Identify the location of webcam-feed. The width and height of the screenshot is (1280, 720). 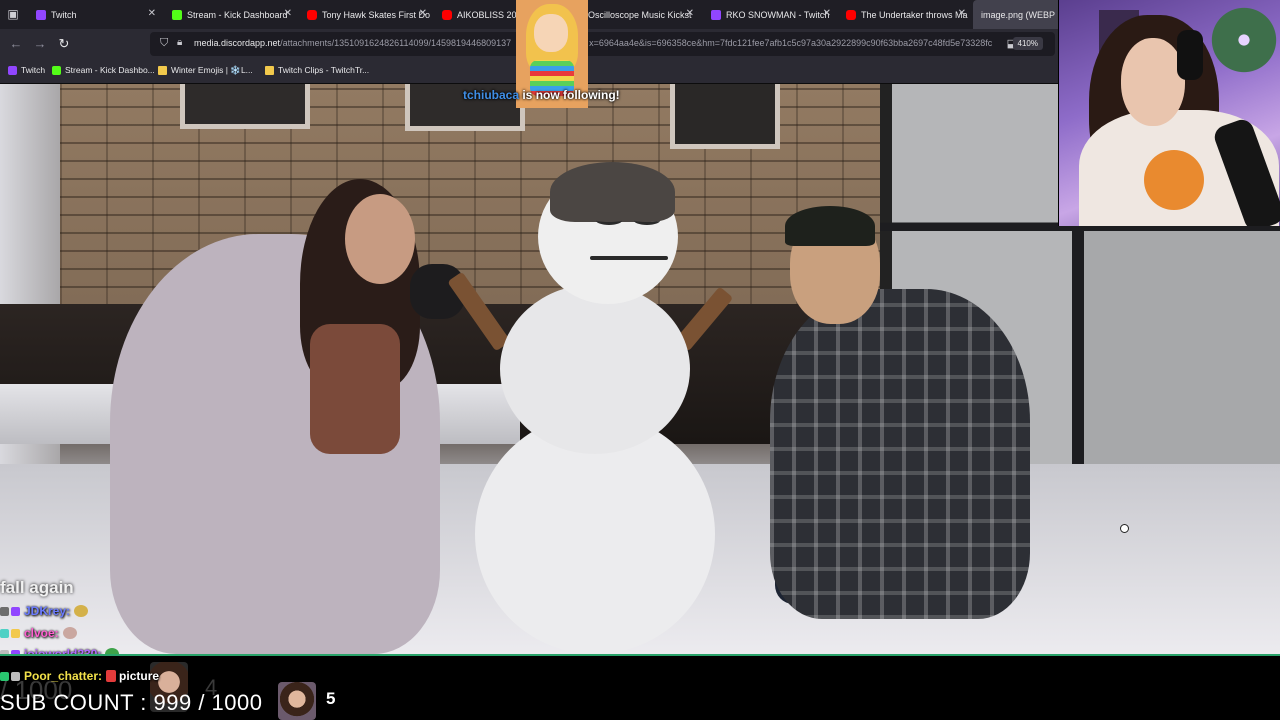
(1169, 113).